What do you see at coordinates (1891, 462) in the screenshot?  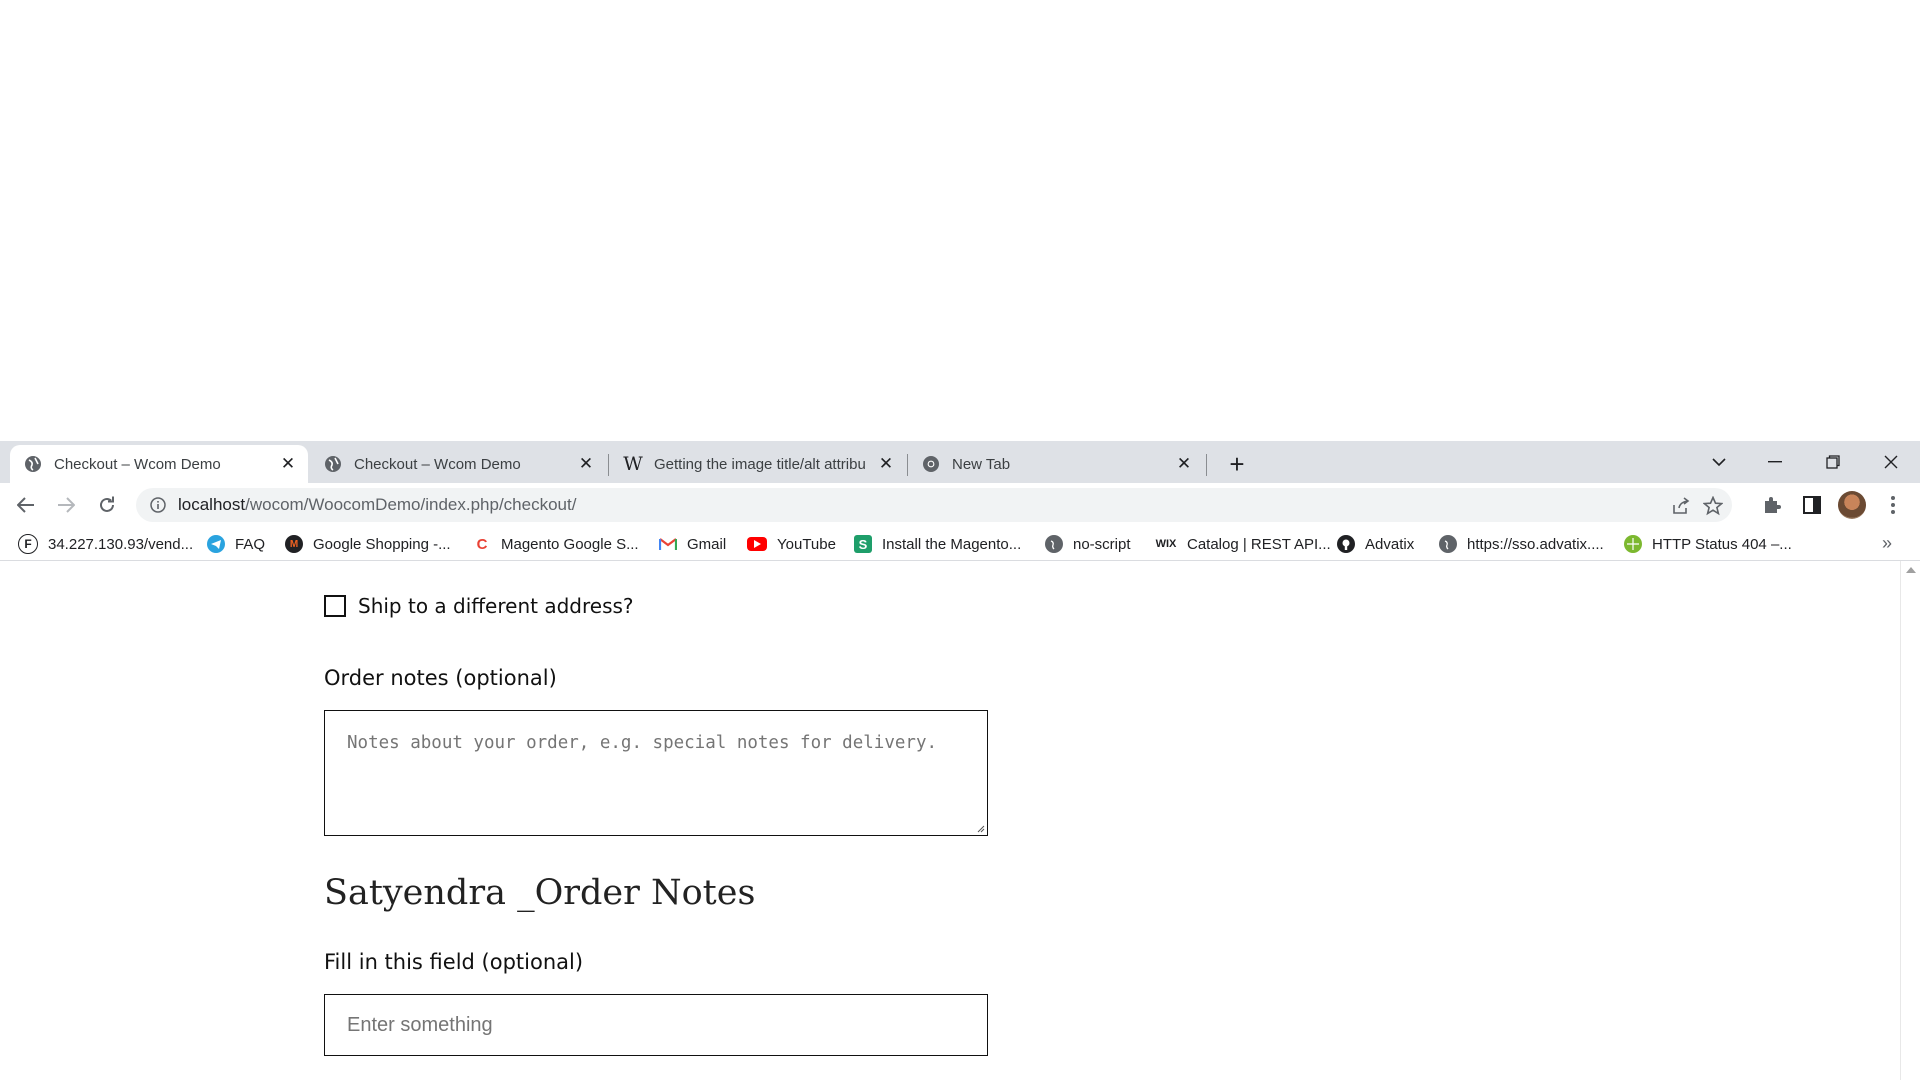 I see `window-close-icon` at bounding box center [1891, 462].